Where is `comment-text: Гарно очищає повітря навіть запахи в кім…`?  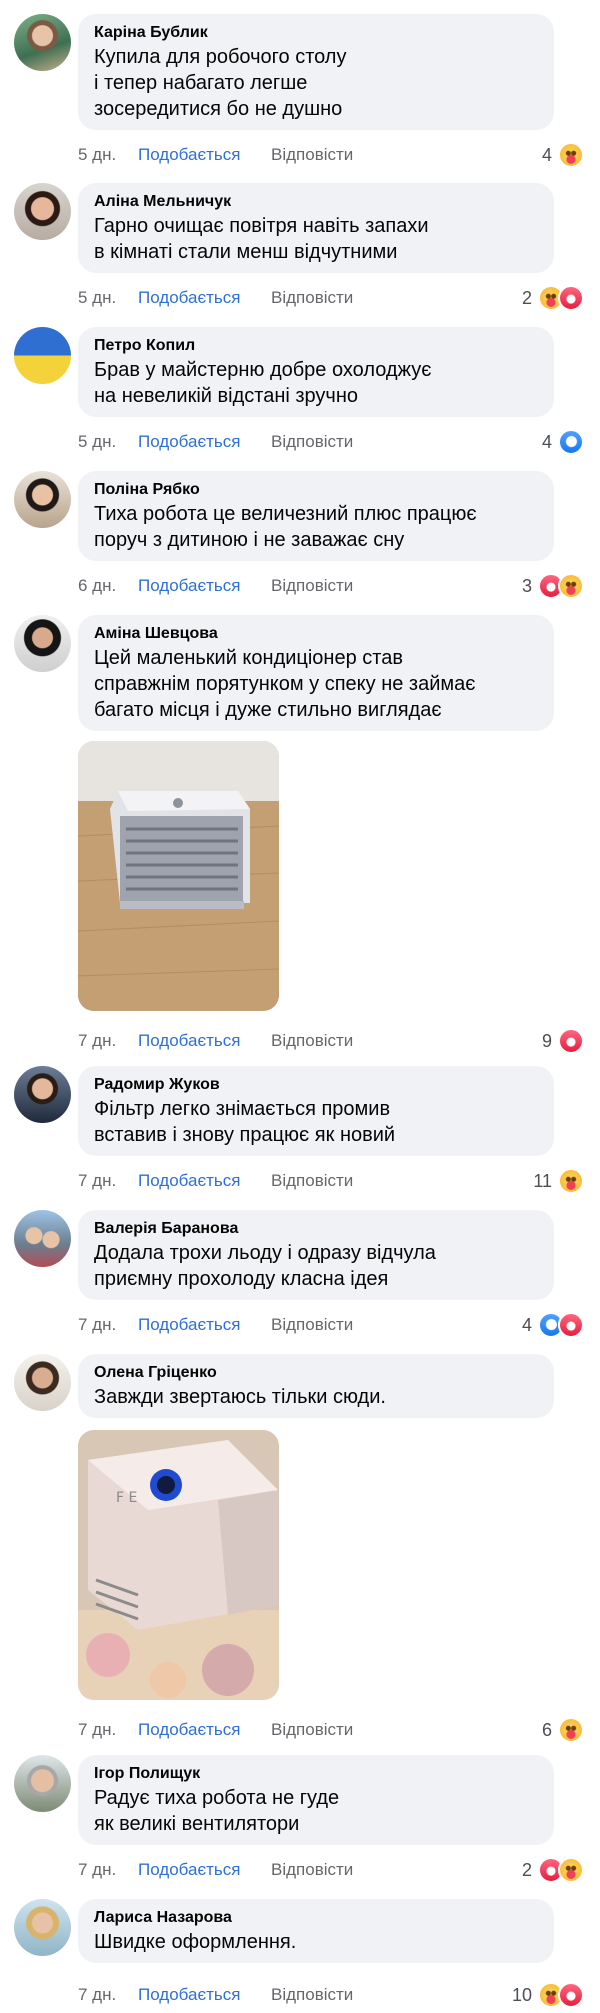
comment-text: Гарно очищає повітря навіть запахи в кім… is located at coordinates (261, 239).